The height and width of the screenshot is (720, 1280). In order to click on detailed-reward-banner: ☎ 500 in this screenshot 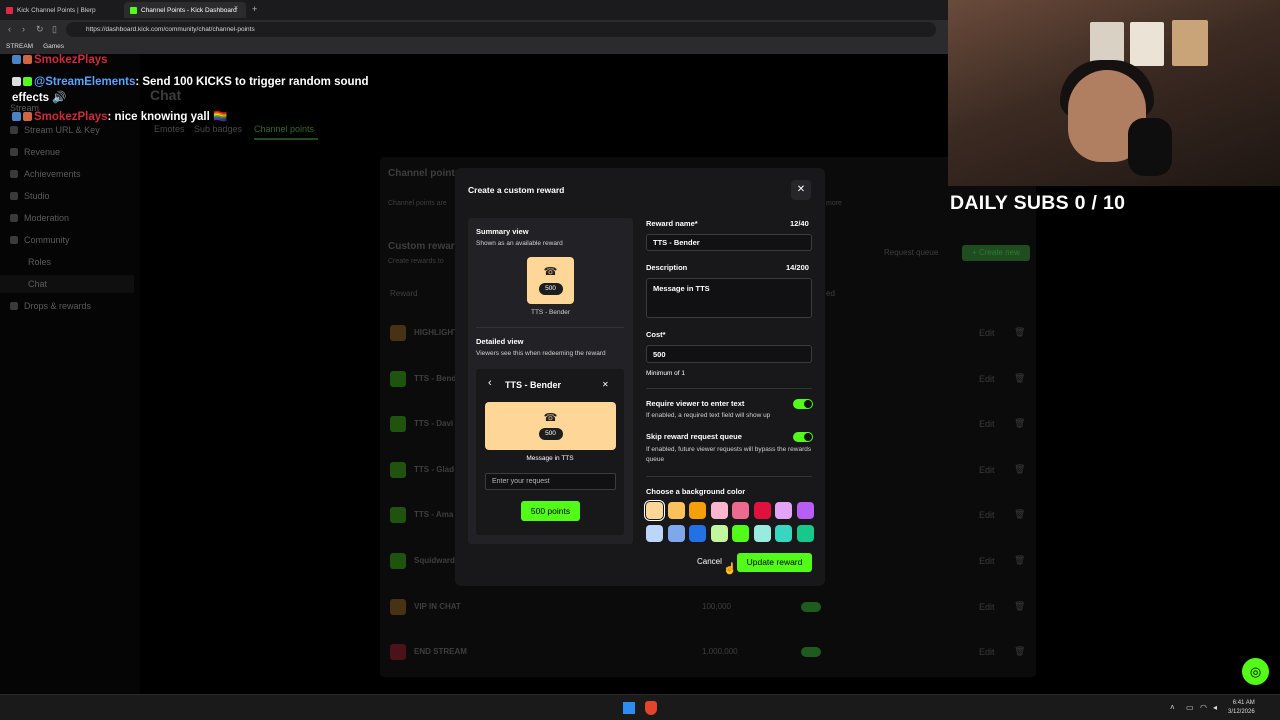, I will do `click(550, 426)`.